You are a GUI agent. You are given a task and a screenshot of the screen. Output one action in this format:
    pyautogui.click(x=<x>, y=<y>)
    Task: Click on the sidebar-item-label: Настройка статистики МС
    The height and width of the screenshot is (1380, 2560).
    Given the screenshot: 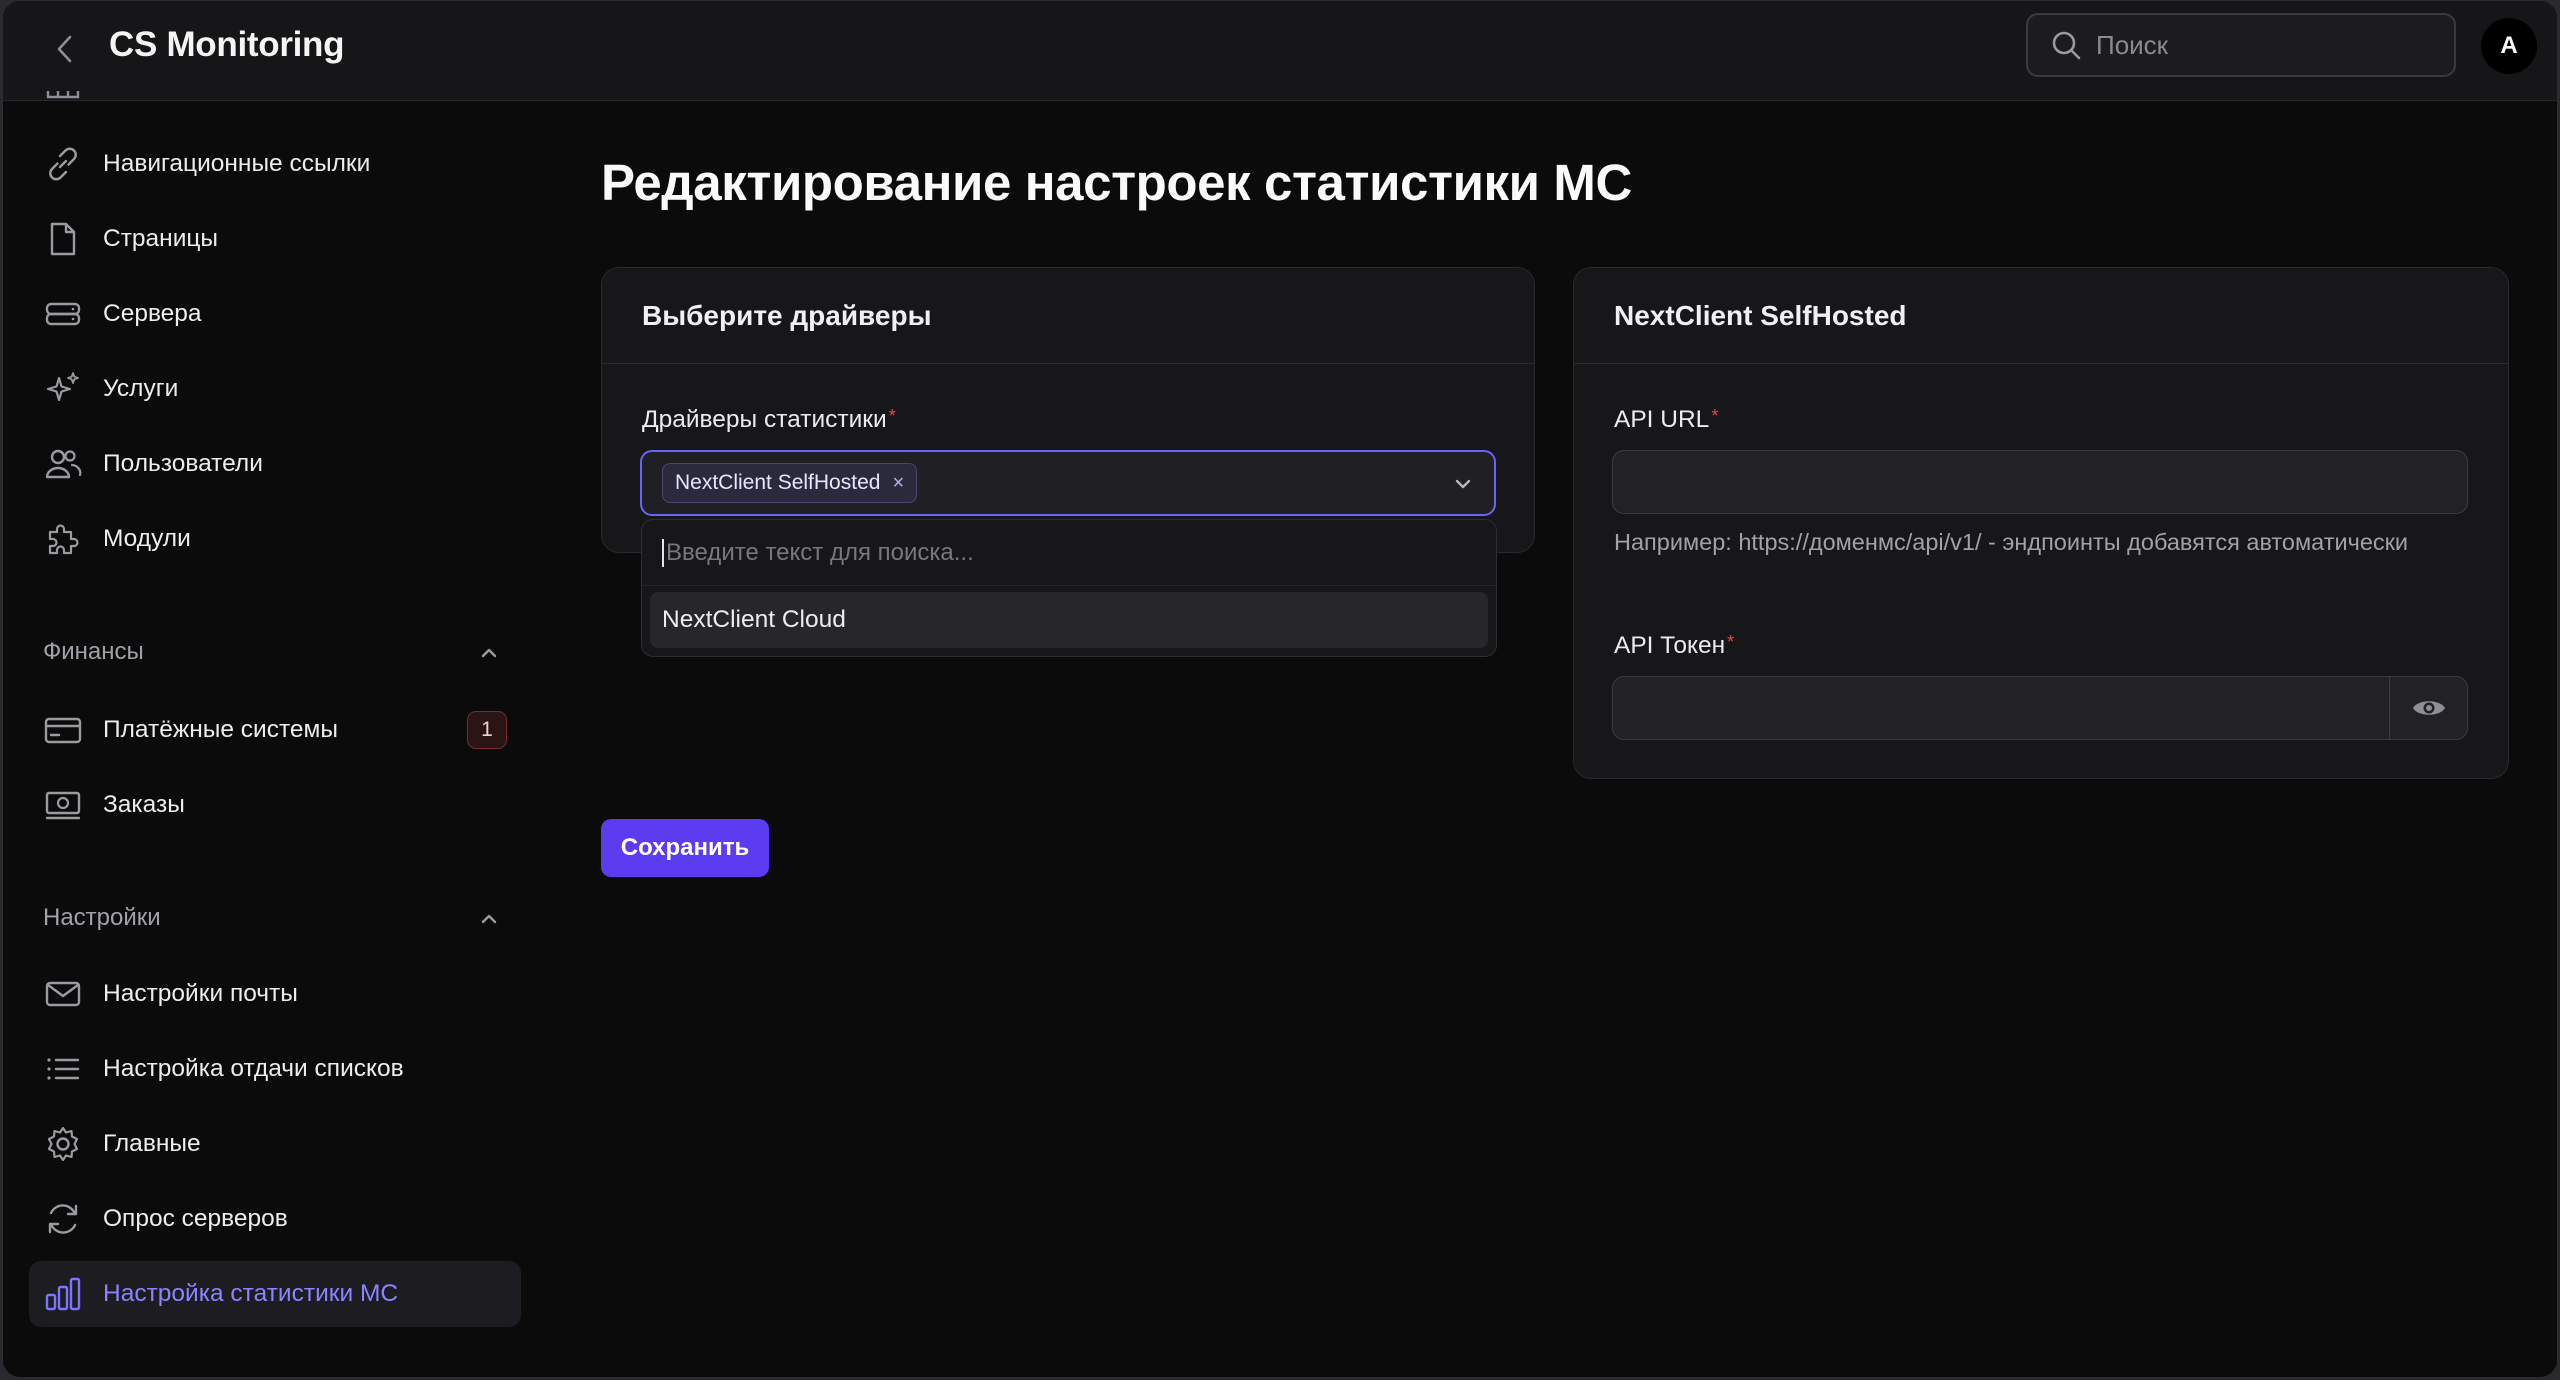 What is the action you would take?
    pyautogui.click(x=251, y=1293)
    